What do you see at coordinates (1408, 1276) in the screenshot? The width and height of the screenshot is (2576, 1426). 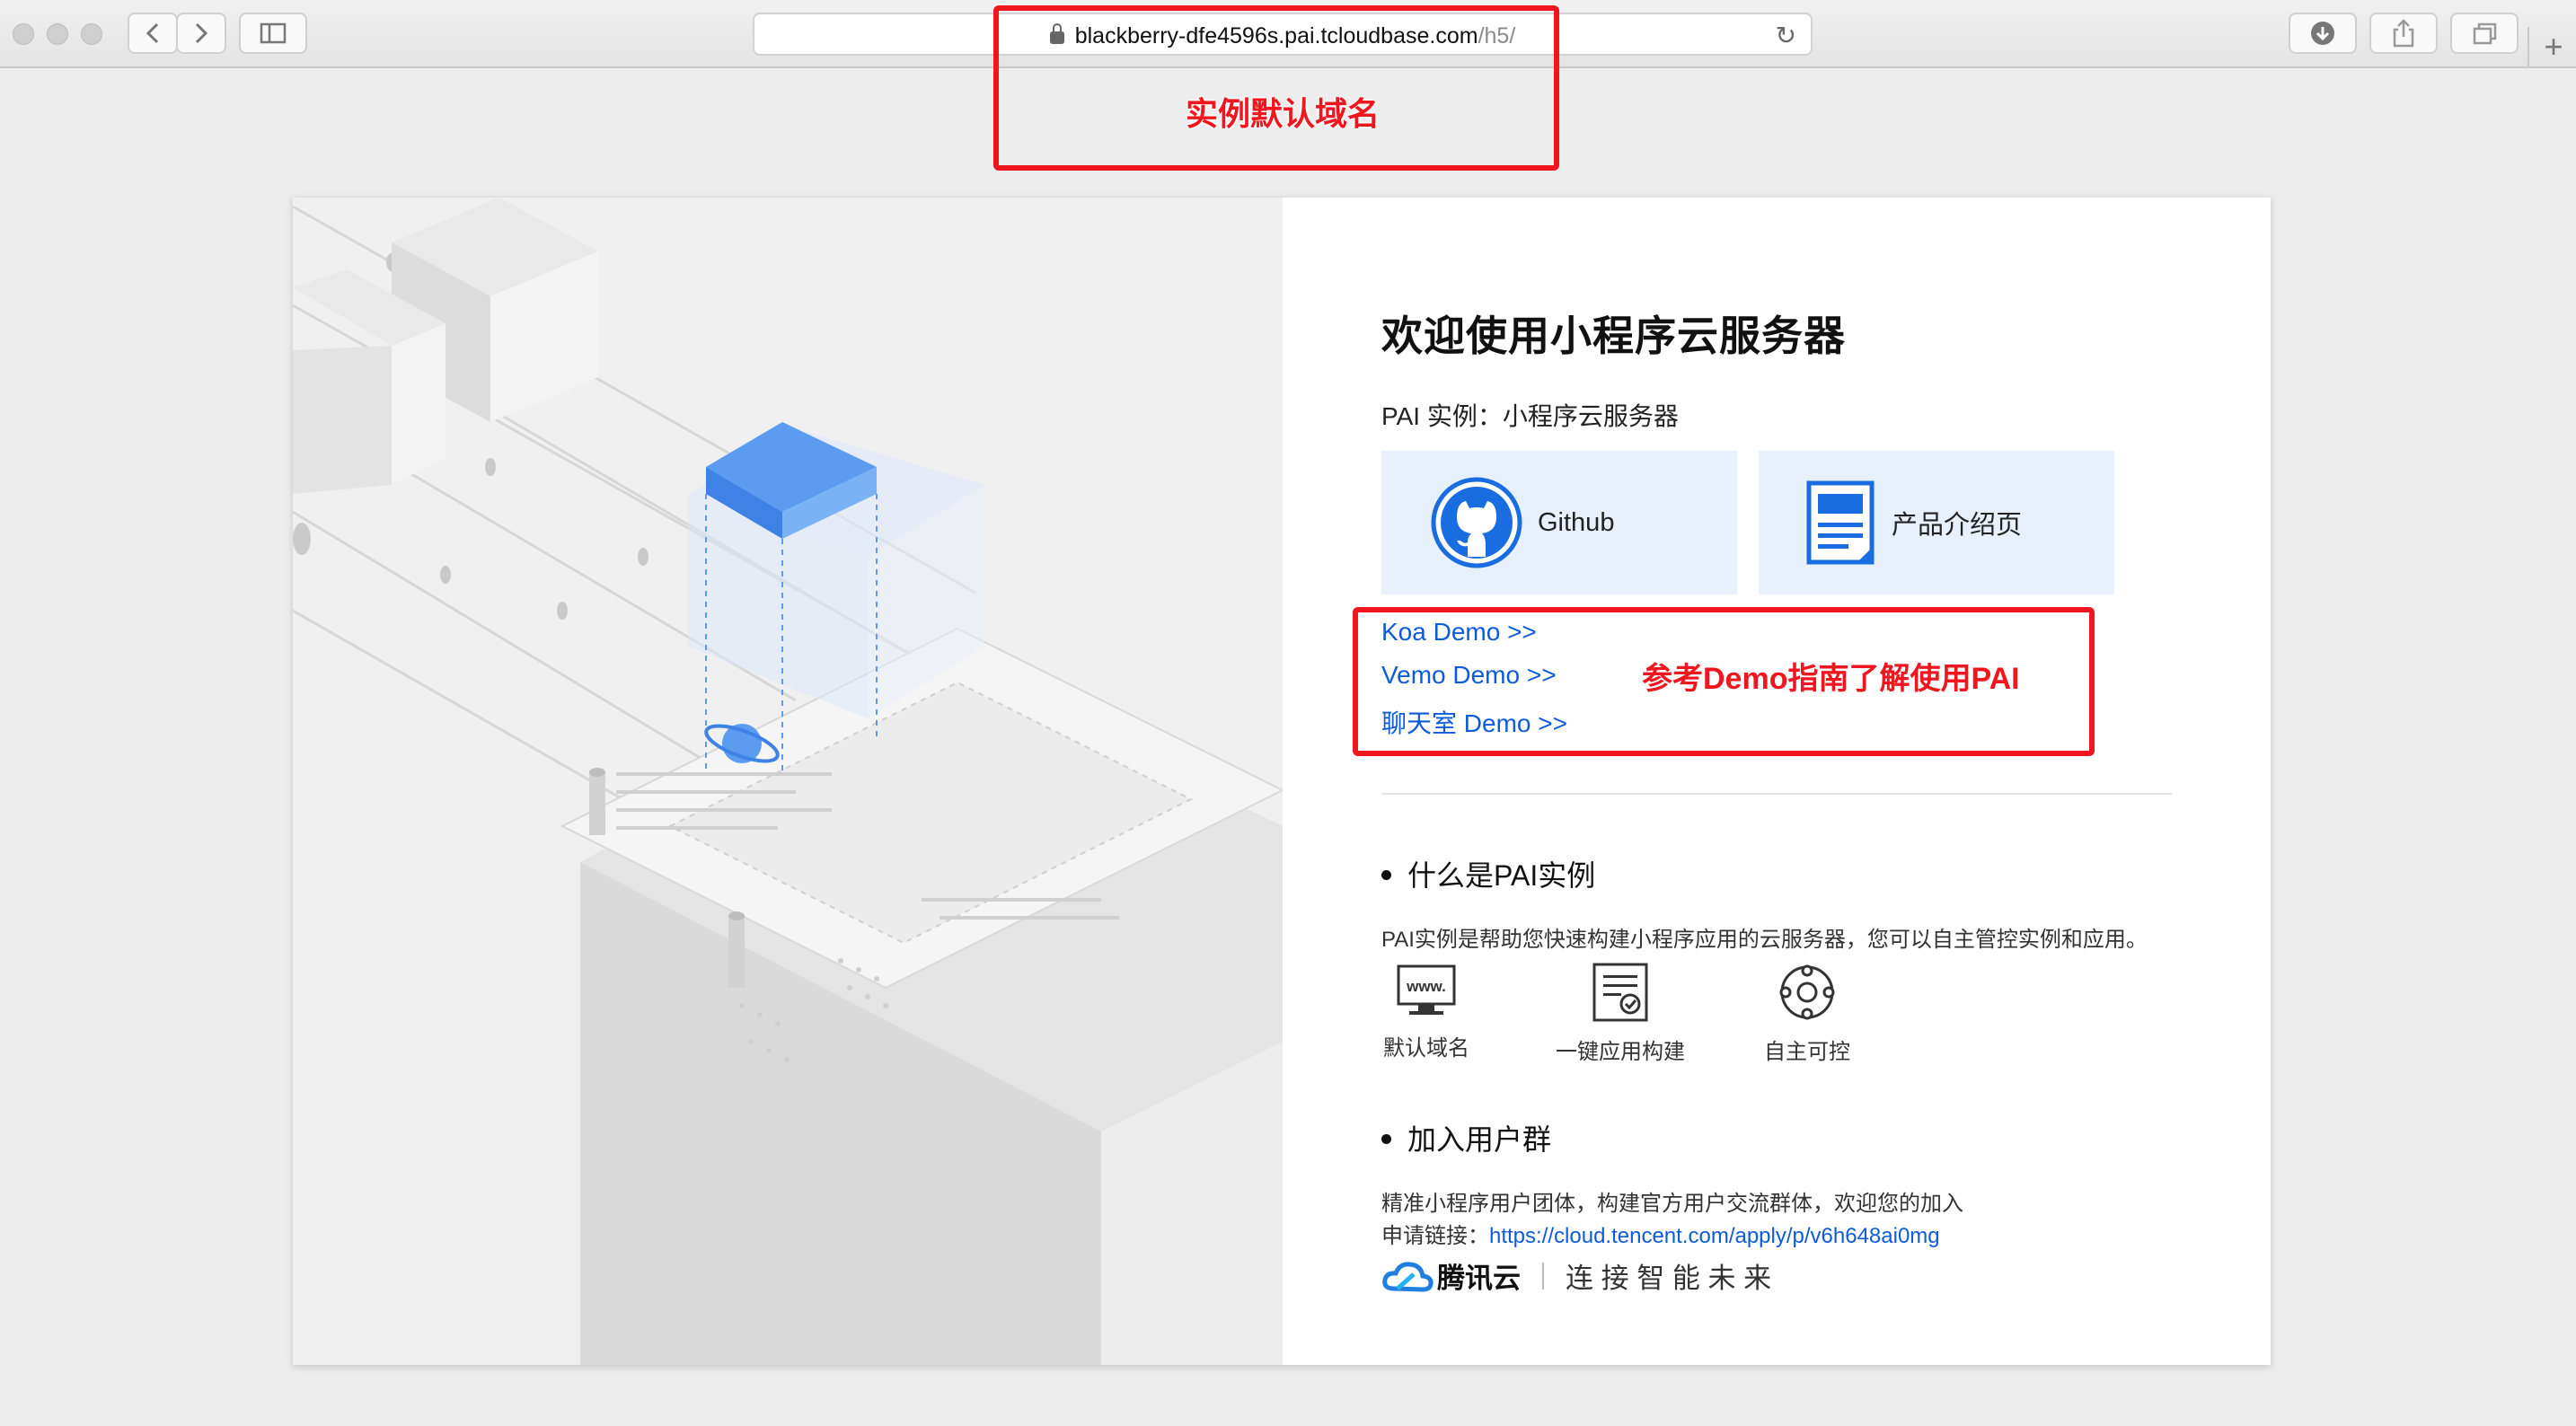 I see `tencent-cloud-logo-icon` at bounding box center [1408, 1276].